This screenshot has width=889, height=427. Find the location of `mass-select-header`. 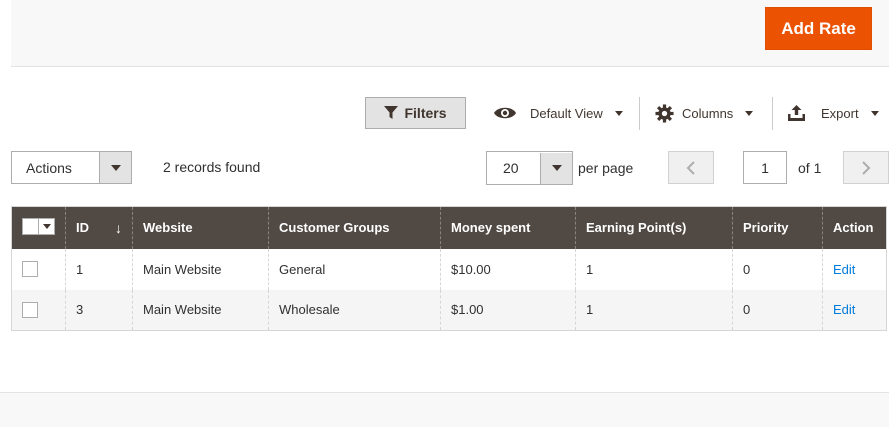

mass-select-header is located at coordinates (38, 227).